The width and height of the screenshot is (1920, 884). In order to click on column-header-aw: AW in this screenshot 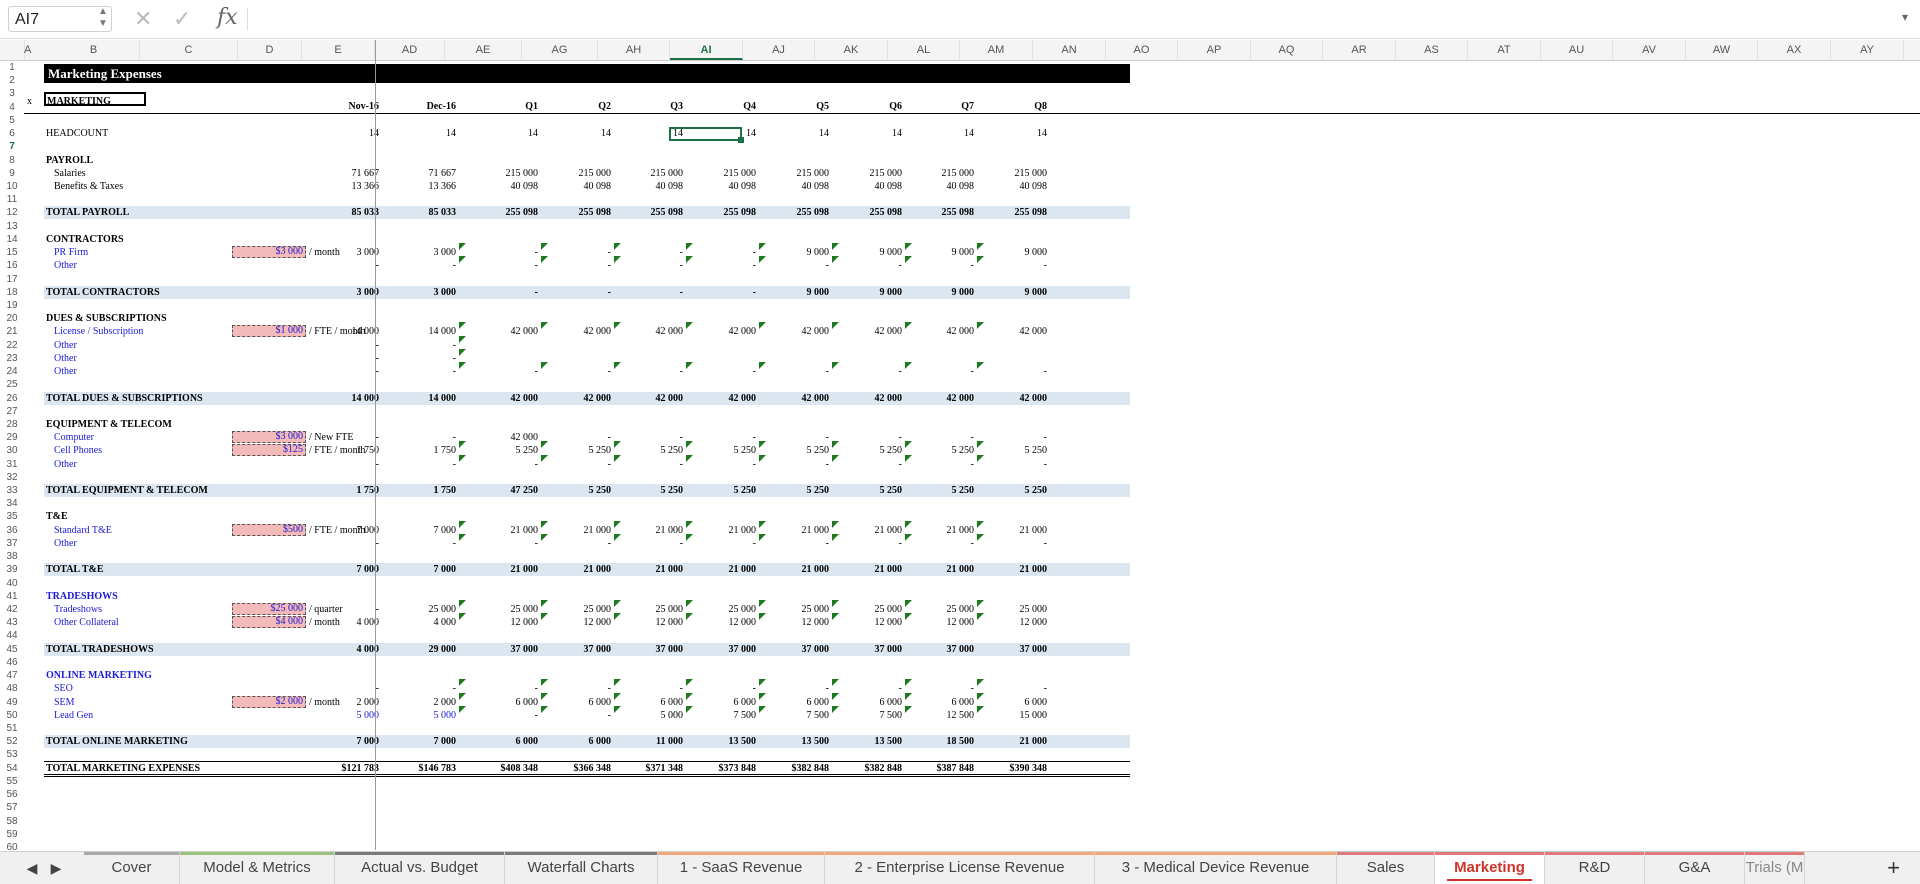, I will do `click(1722, 50)`.